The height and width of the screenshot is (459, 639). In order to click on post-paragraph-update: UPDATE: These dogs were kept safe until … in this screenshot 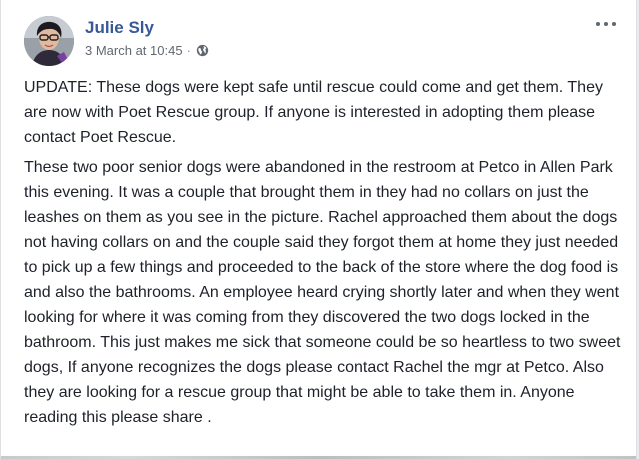, I will do `click(313, 112)`.